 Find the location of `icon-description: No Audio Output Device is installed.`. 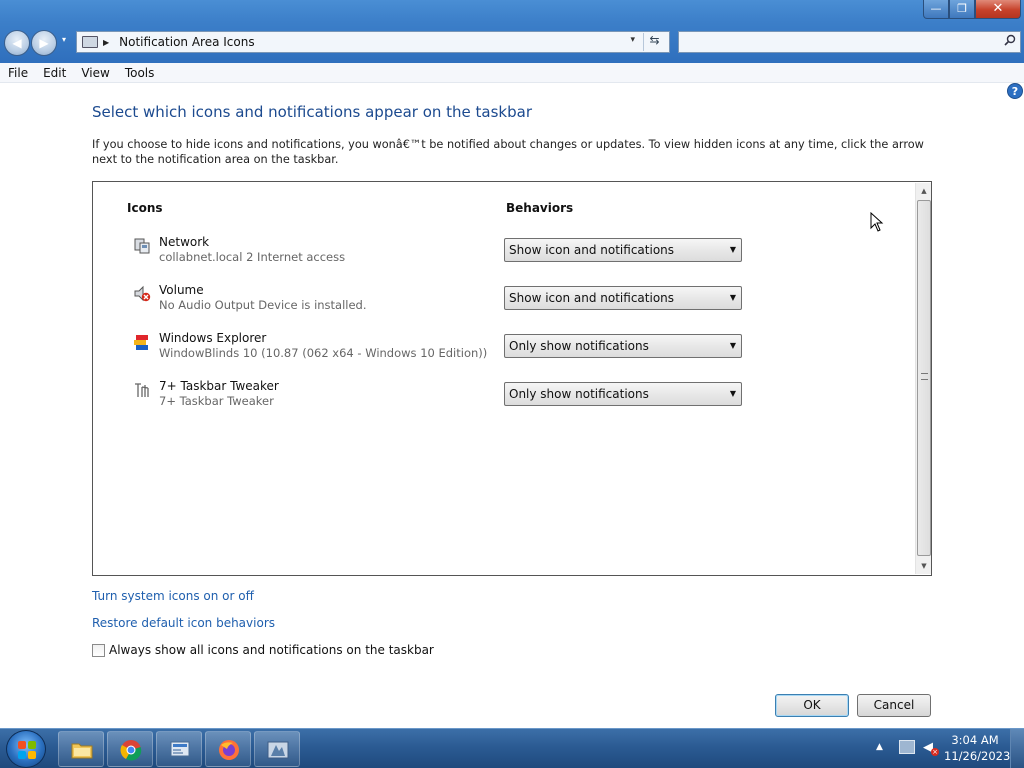

icon-description: No Audio Output Device is installed. is located at coordinates (263, 305).